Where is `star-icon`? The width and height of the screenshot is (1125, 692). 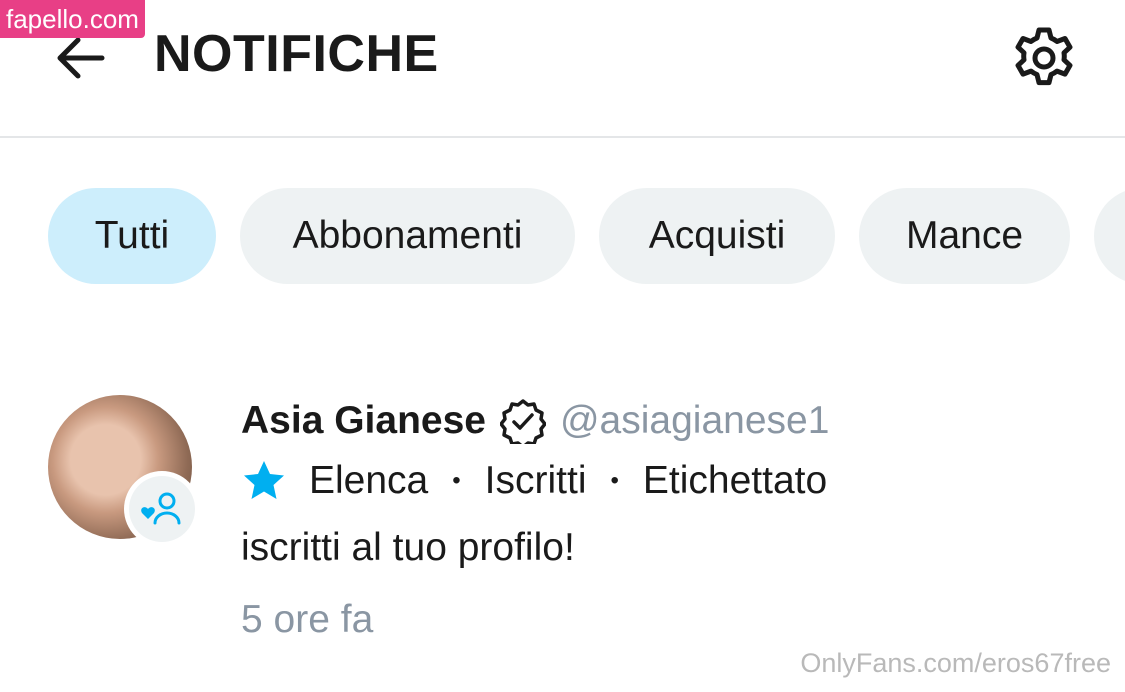
star-icon is located at coordinates (264, 480).